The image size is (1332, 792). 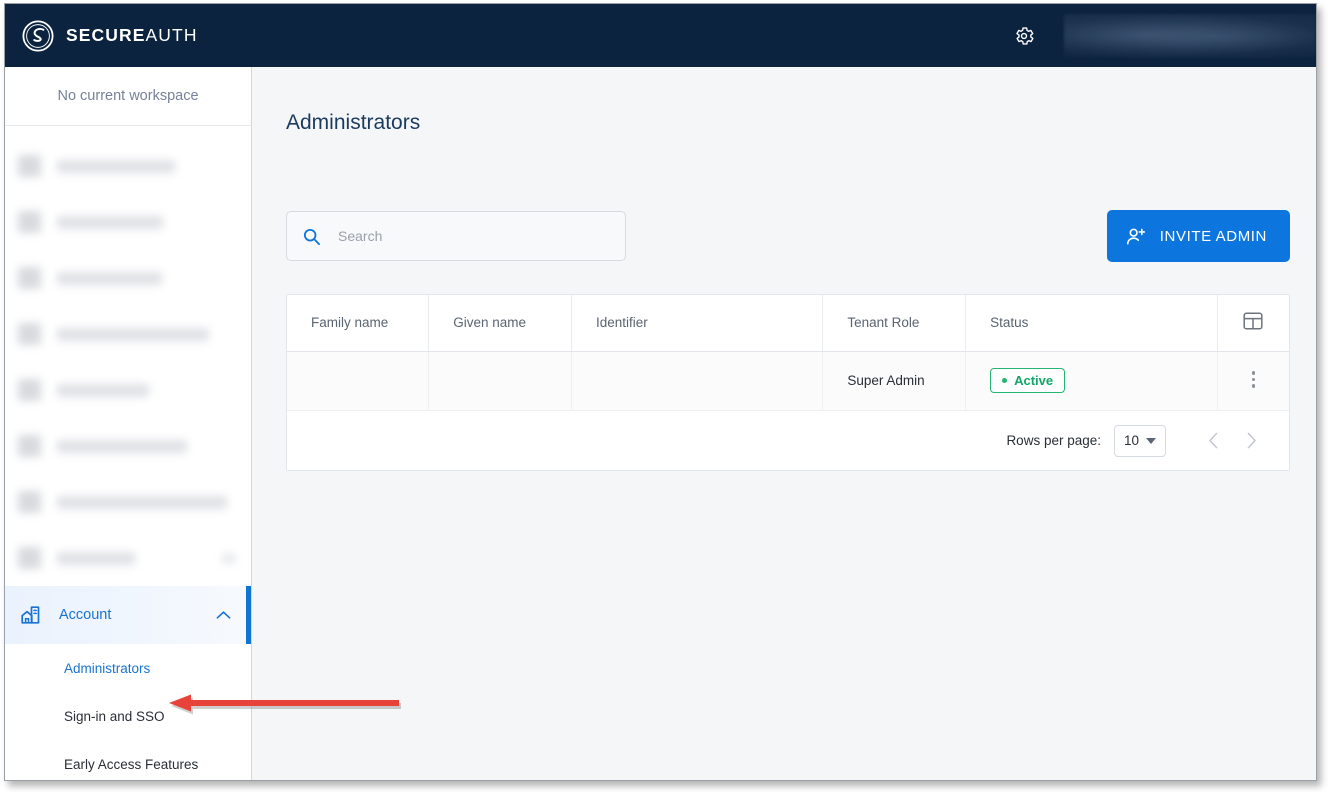 What do you see at coordinates (106, 35) in the screenshot?
I see `brand-text-bold: SECURE` at bounding box center [106, 35].